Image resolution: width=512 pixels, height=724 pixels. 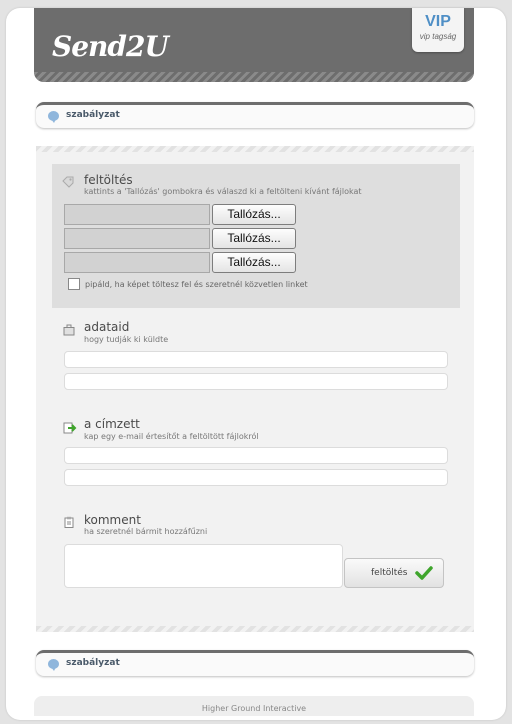 I want to click on sender-name-field, so click(x=256, y=359).